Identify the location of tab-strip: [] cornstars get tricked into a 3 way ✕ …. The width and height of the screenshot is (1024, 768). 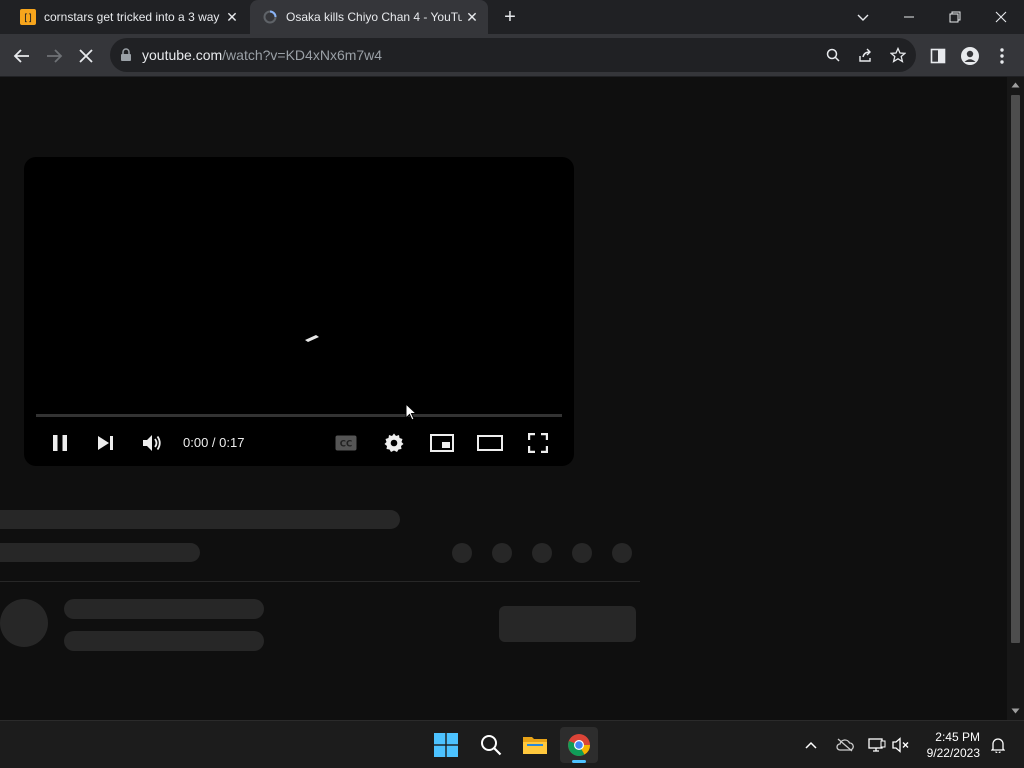
(512, 17).